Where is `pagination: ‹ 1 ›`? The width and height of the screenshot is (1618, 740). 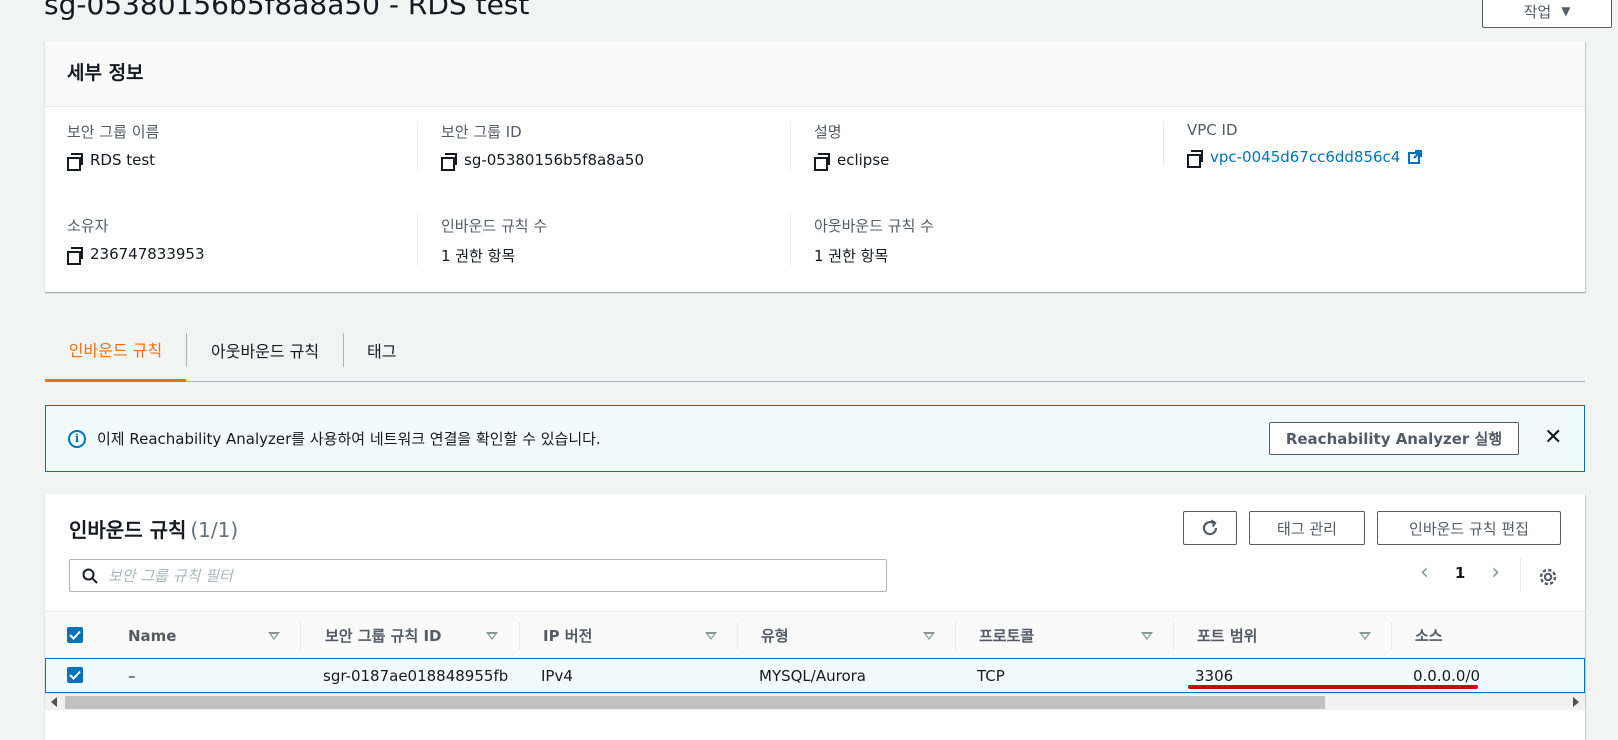 pagination: ‹ 1 › is located at coordinates (1460, 573).